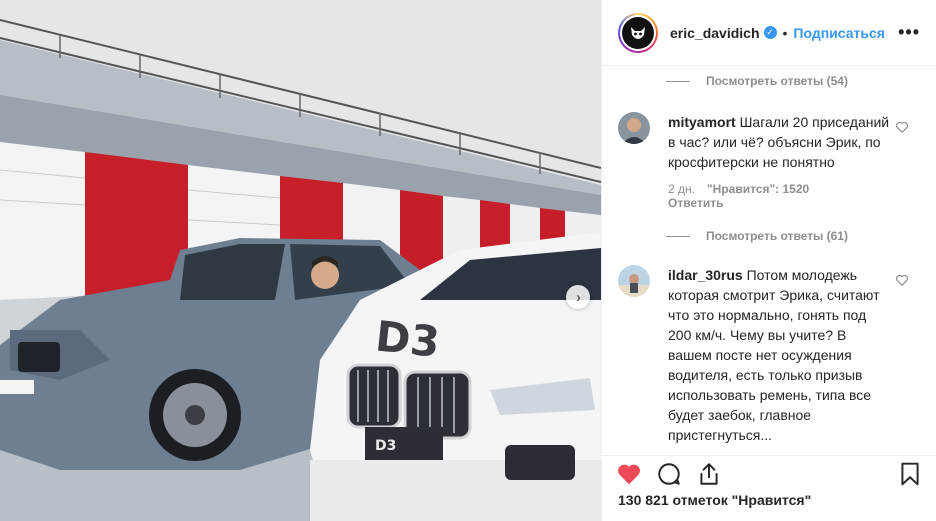  I want to click on post-actions-bar, so click(769, 473).